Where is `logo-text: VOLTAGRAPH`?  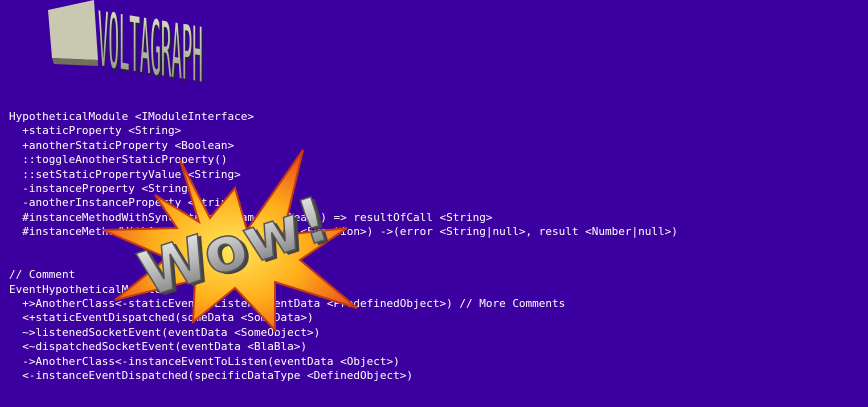
logo-text: VOLTAGRAPH is located at coordinates (150, 49).